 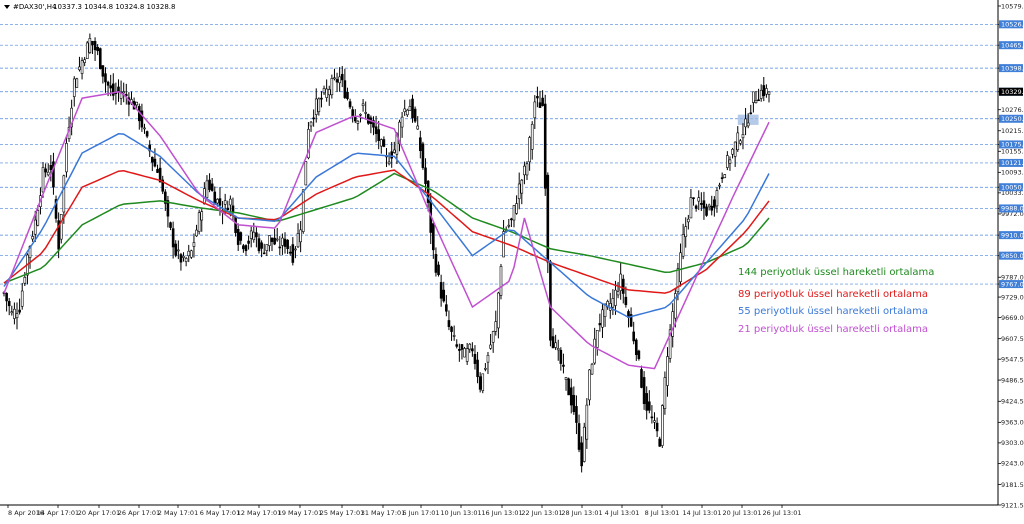 What do you see at coordinates (833, 294) in the screenshot?
I see `legend-ma-89: 89 periyotluk üssel hareketli ortalama` at bounding box center [833, 294].